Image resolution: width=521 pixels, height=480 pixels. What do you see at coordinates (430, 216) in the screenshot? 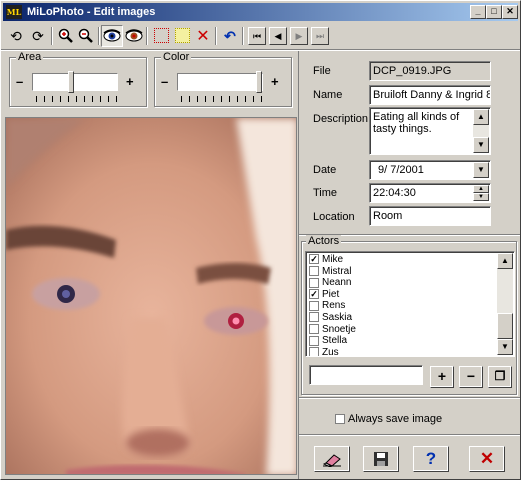
I see `location-input: Room` at bounding box center [430, 216].